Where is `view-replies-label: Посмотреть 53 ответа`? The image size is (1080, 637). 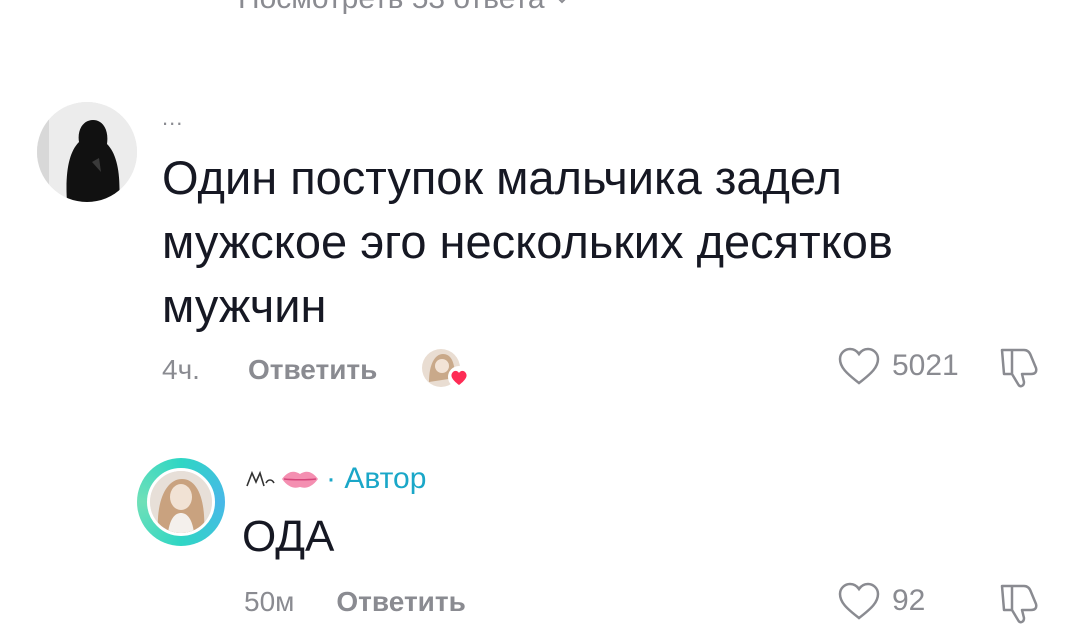 view-replies-label: Посмотреть 53 ответа is located at coordinates (391, 8).